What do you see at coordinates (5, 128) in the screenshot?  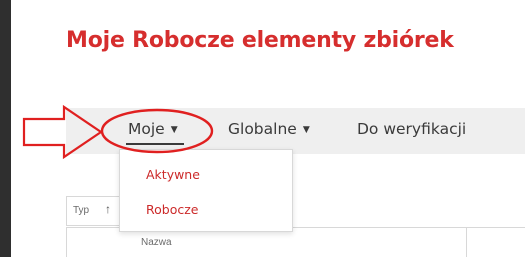 I see `left-edge-bar` at bounding box center [5, 128].